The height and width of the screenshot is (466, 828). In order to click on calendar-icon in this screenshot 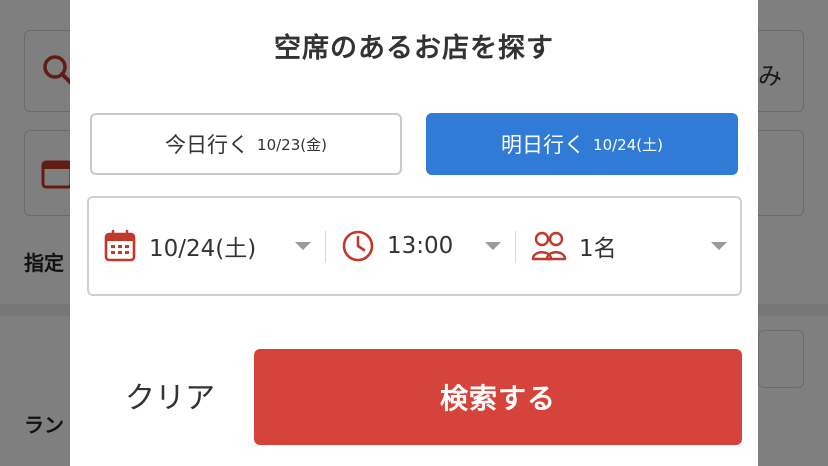, I will do `click(120, 245)`.